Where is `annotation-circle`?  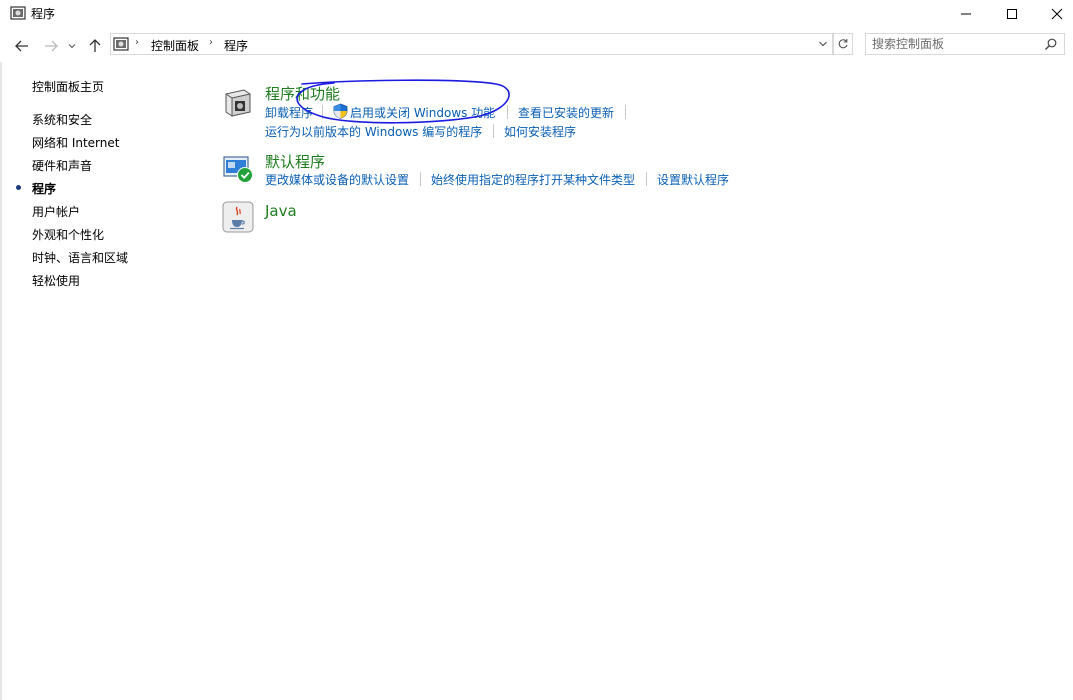 annotation-circle is located at coordinates (403, 101).